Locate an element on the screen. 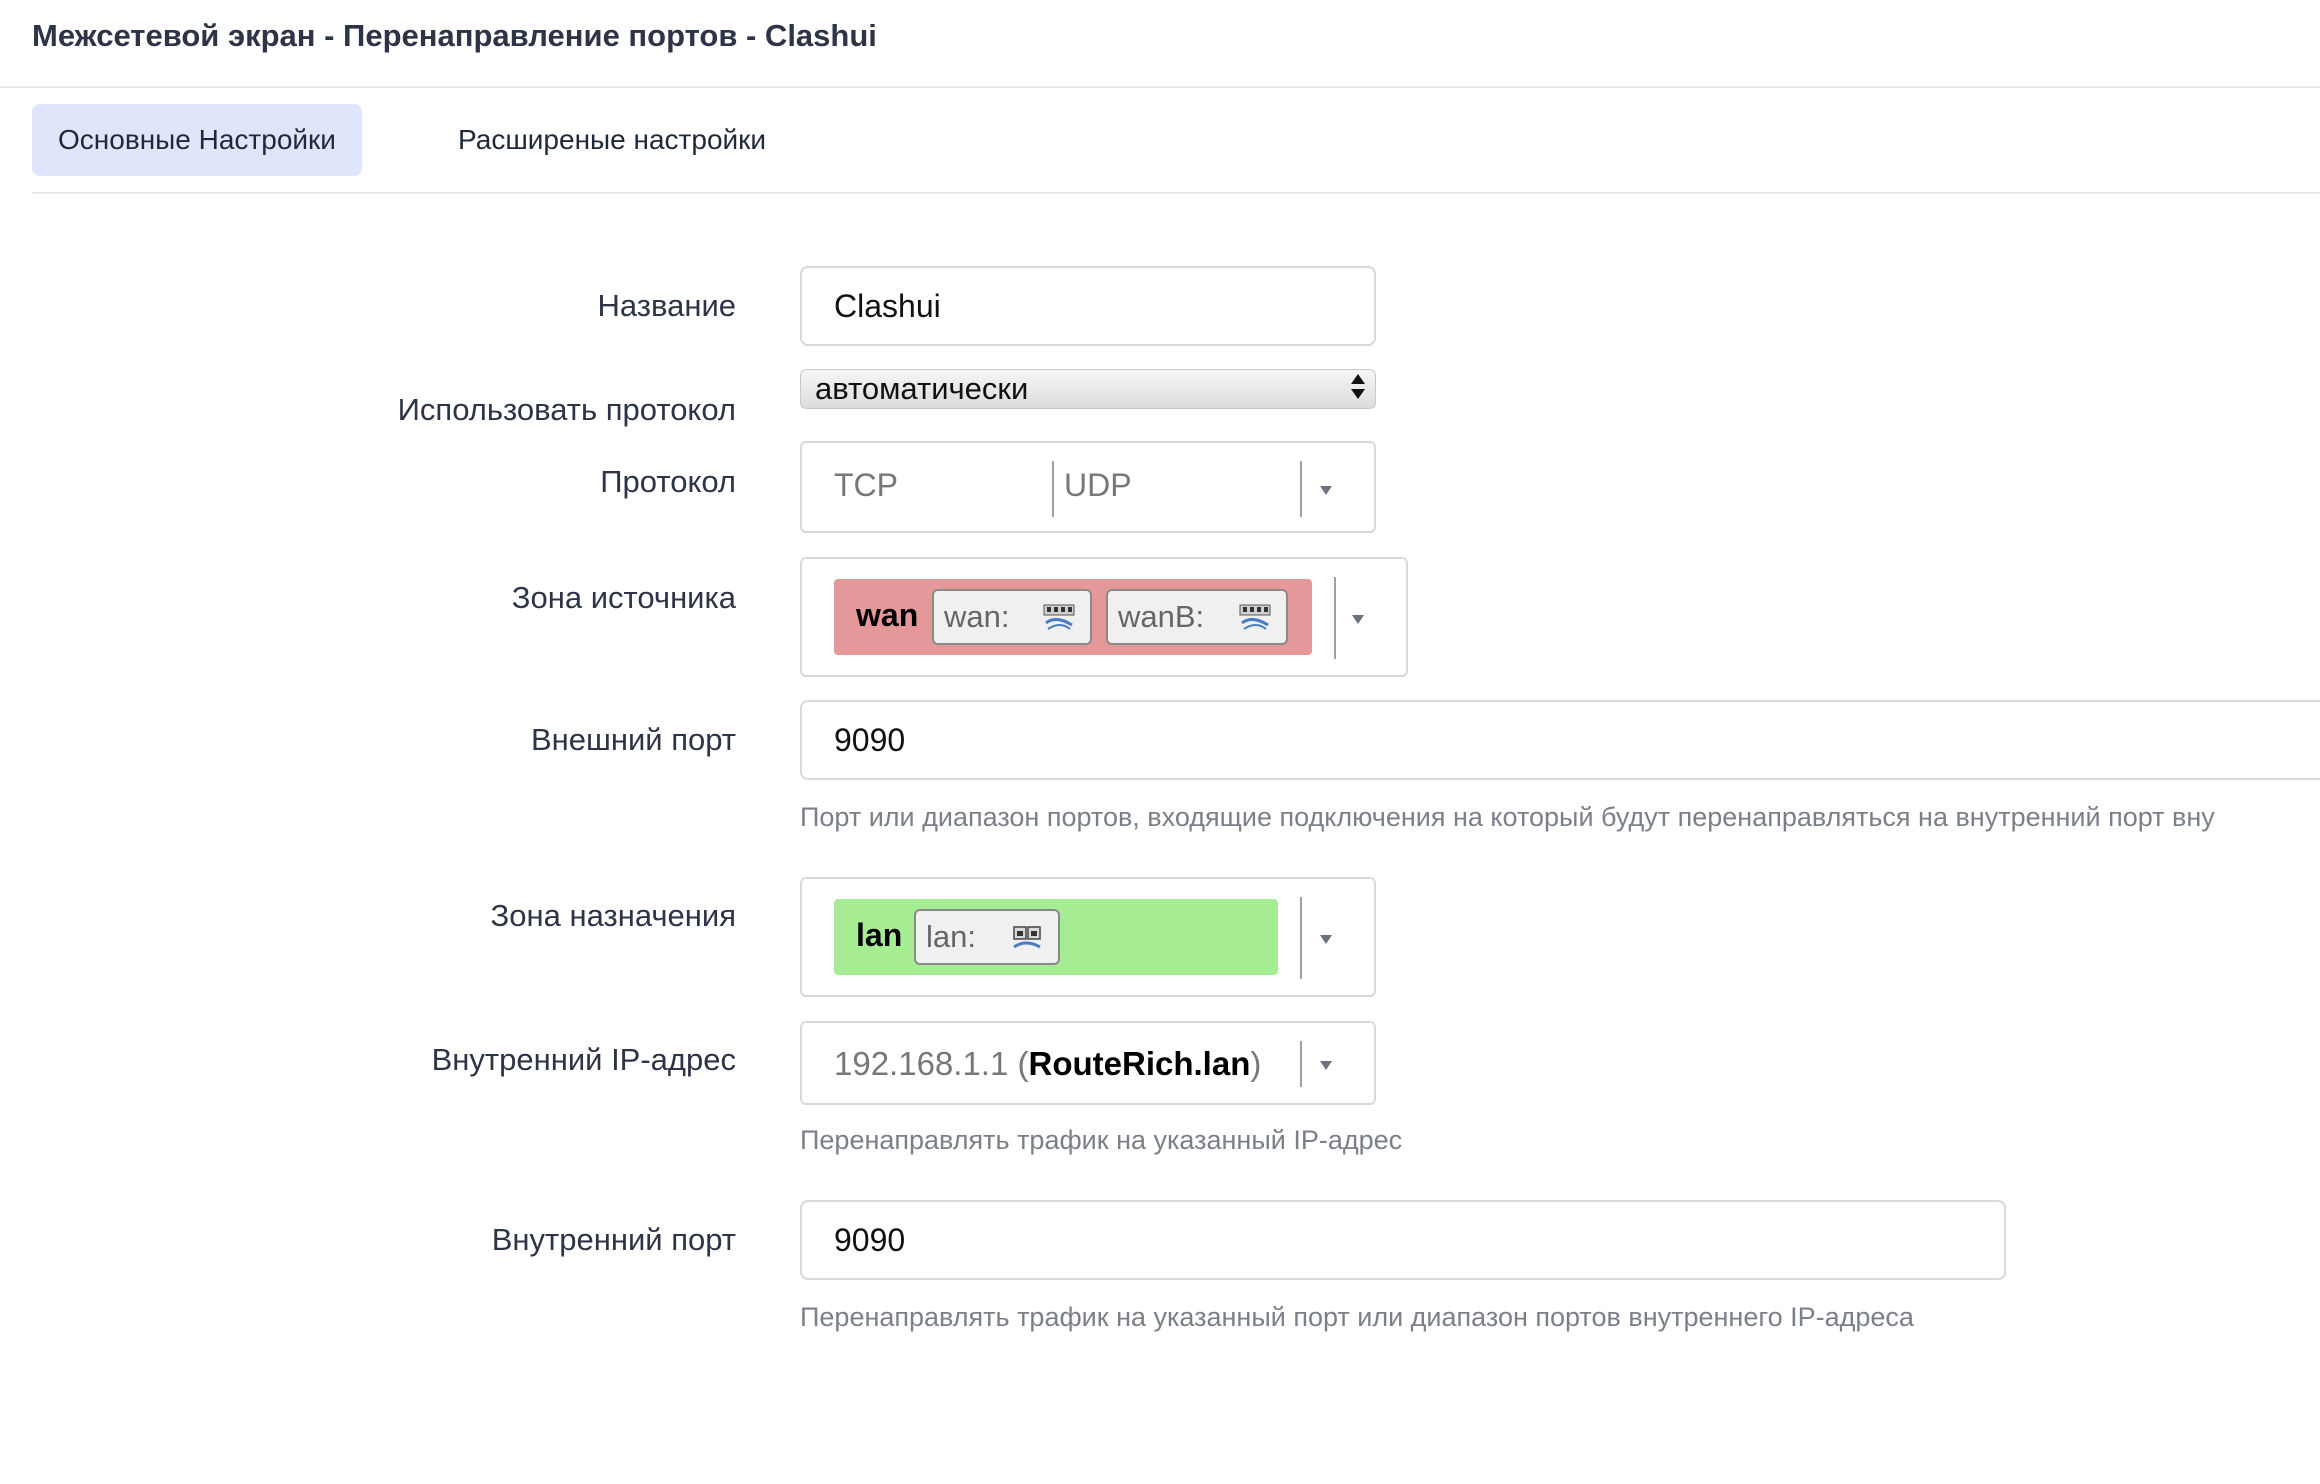 This screenshot has height=1484, width=2320. protocol-family-select: автоматически is located at coordinates (1088, 389).